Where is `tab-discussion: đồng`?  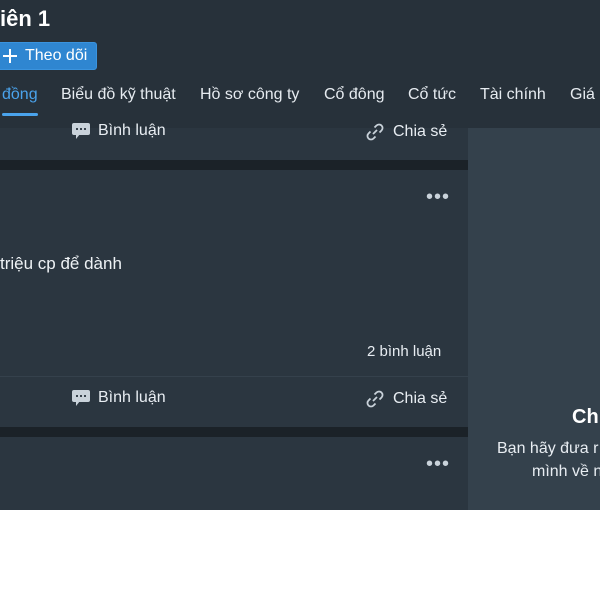
tab-discussion: đồng is located at coordinates (20, 101).